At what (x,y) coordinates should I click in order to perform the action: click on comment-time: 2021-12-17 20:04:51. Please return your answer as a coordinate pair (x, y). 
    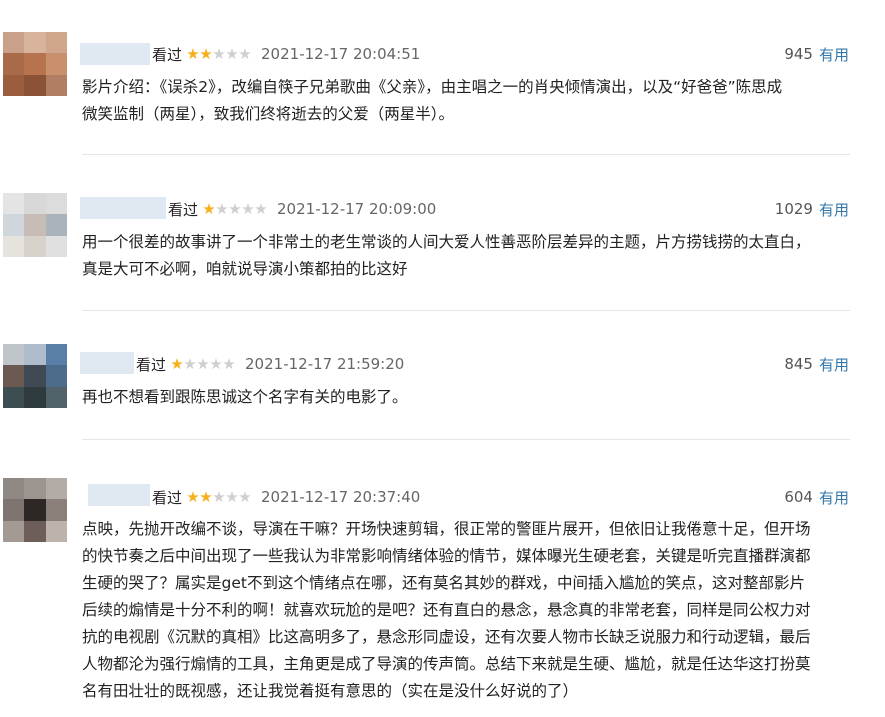
    Looking at the image, I should click on (341, 54).